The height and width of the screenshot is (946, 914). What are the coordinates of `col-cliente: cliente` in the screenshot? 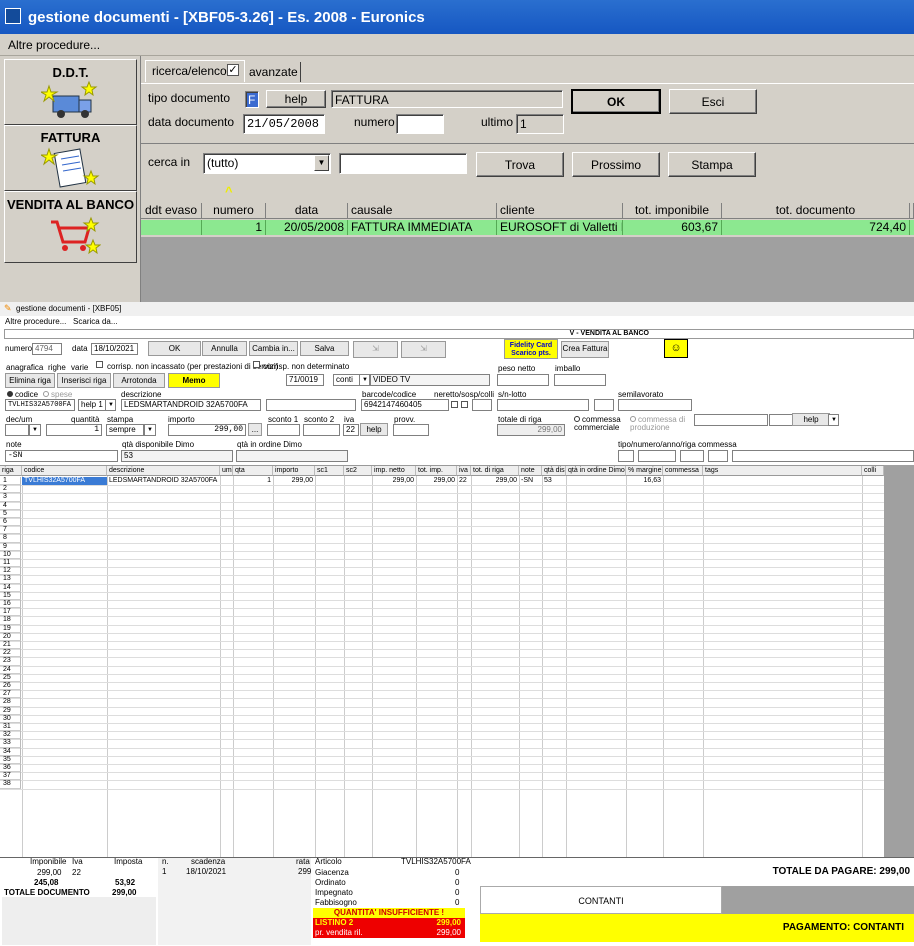 It's located at (560, 211).